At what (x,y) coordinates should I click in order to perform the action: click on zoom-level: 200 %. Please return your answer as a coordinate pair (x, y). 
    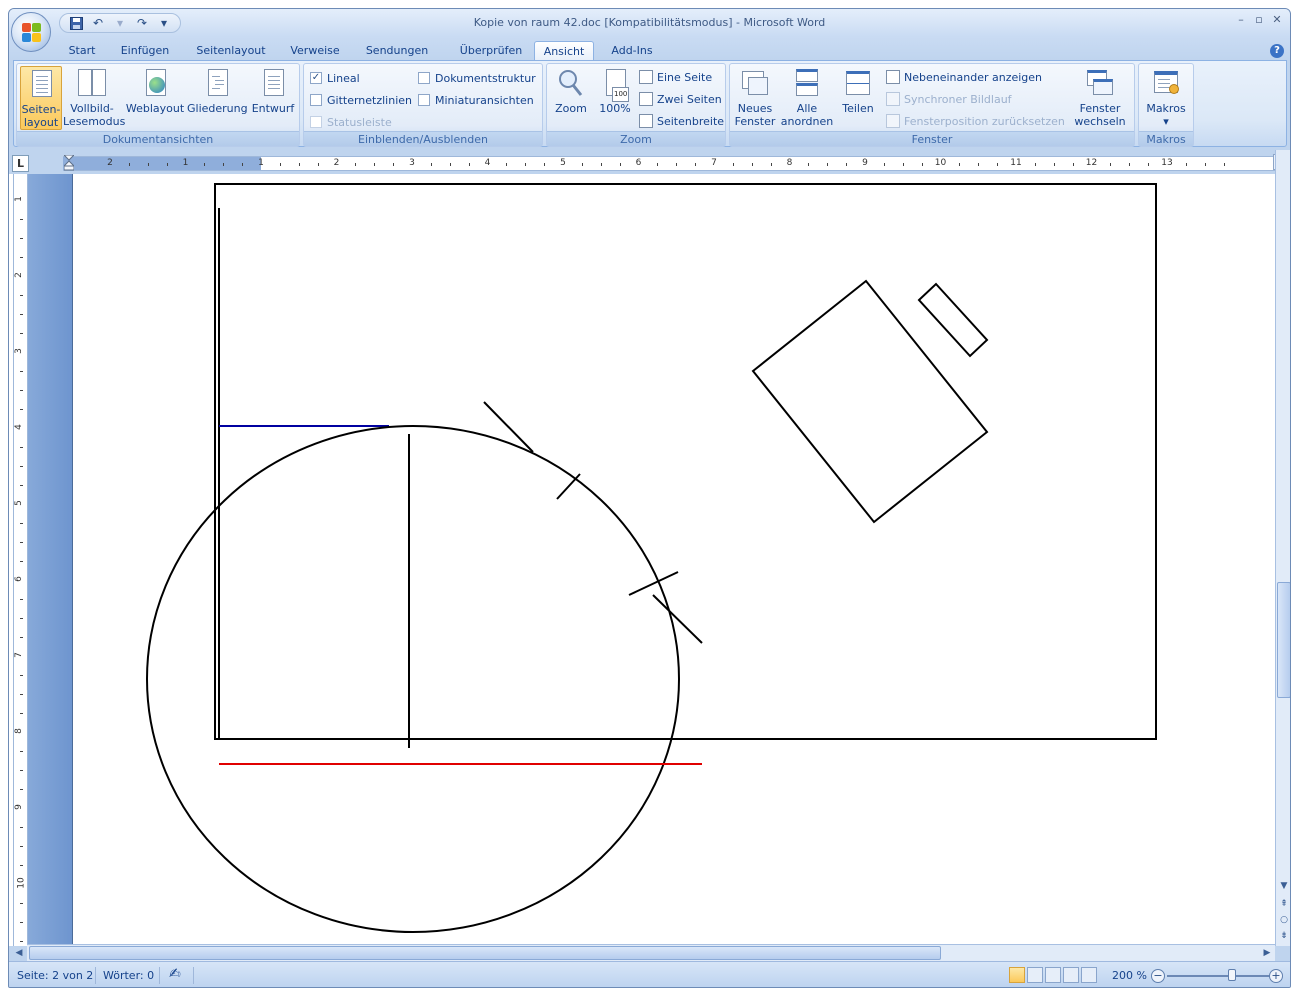
    Looking at the image, I should click on (1129, 975).